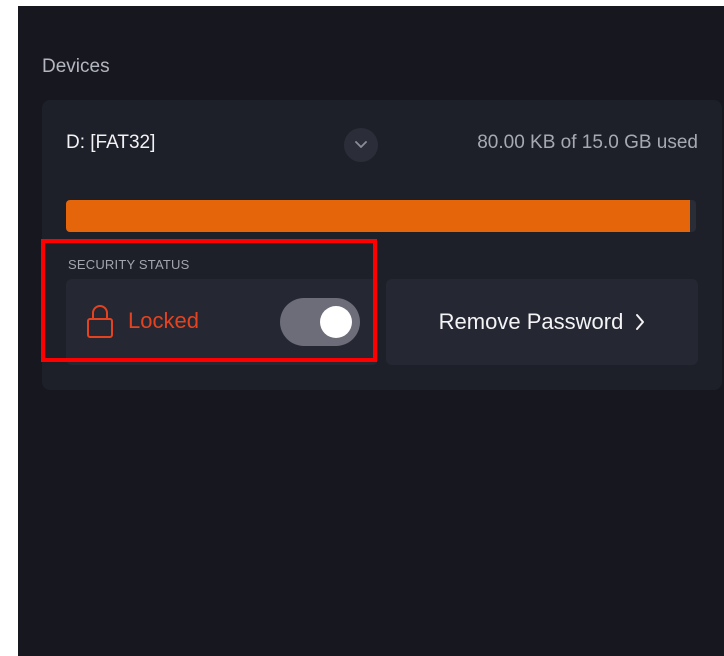 Image resolution: width=724 pixels, height=656 pixels. Describe the element at coordinates (222, 322) in the screenshot. I see `security-status-panel: Locked` at that location.